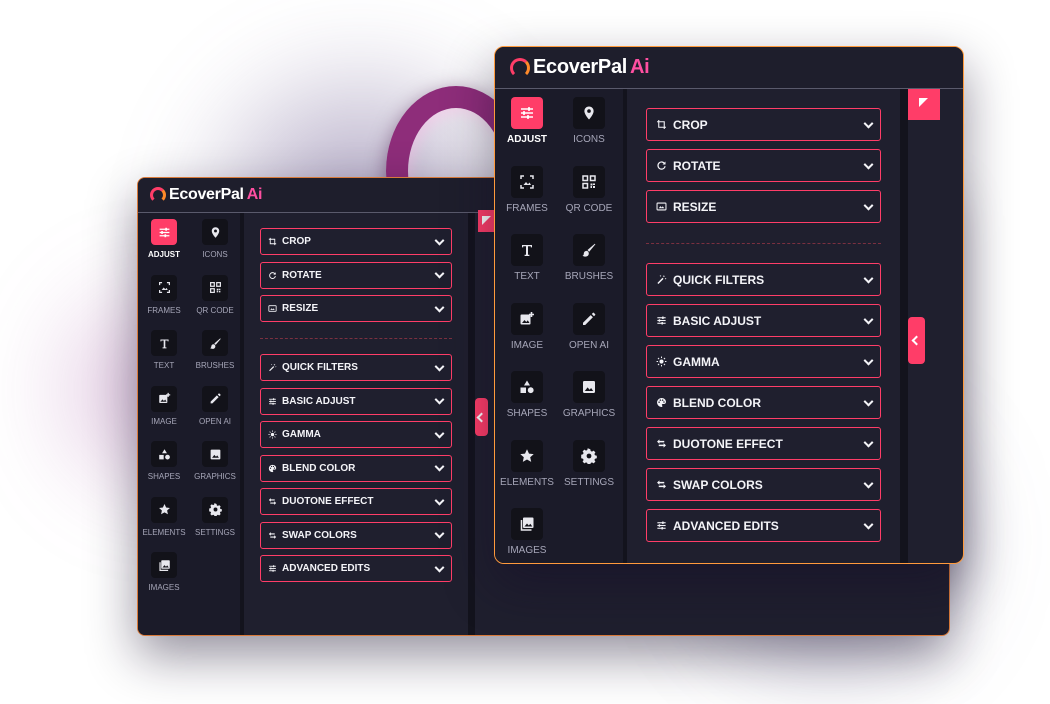 The image size is (1050, 704). I want to click on chevron-left-icon, so click(481, 417).